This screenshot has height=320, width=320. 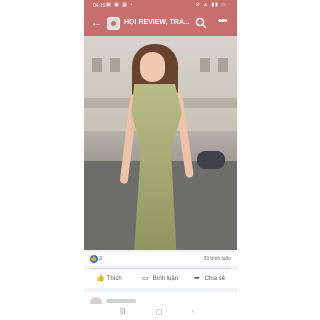 I want to click on share-label: Chia sẻ, so click(x=215, y=279).